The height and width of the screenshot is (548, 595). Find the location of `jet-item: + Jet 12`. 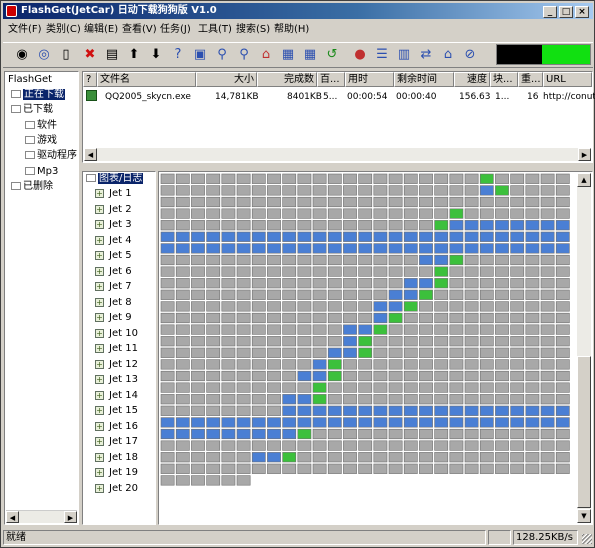

jet-item: + Jet 12 is located at coordinates (116, 365).